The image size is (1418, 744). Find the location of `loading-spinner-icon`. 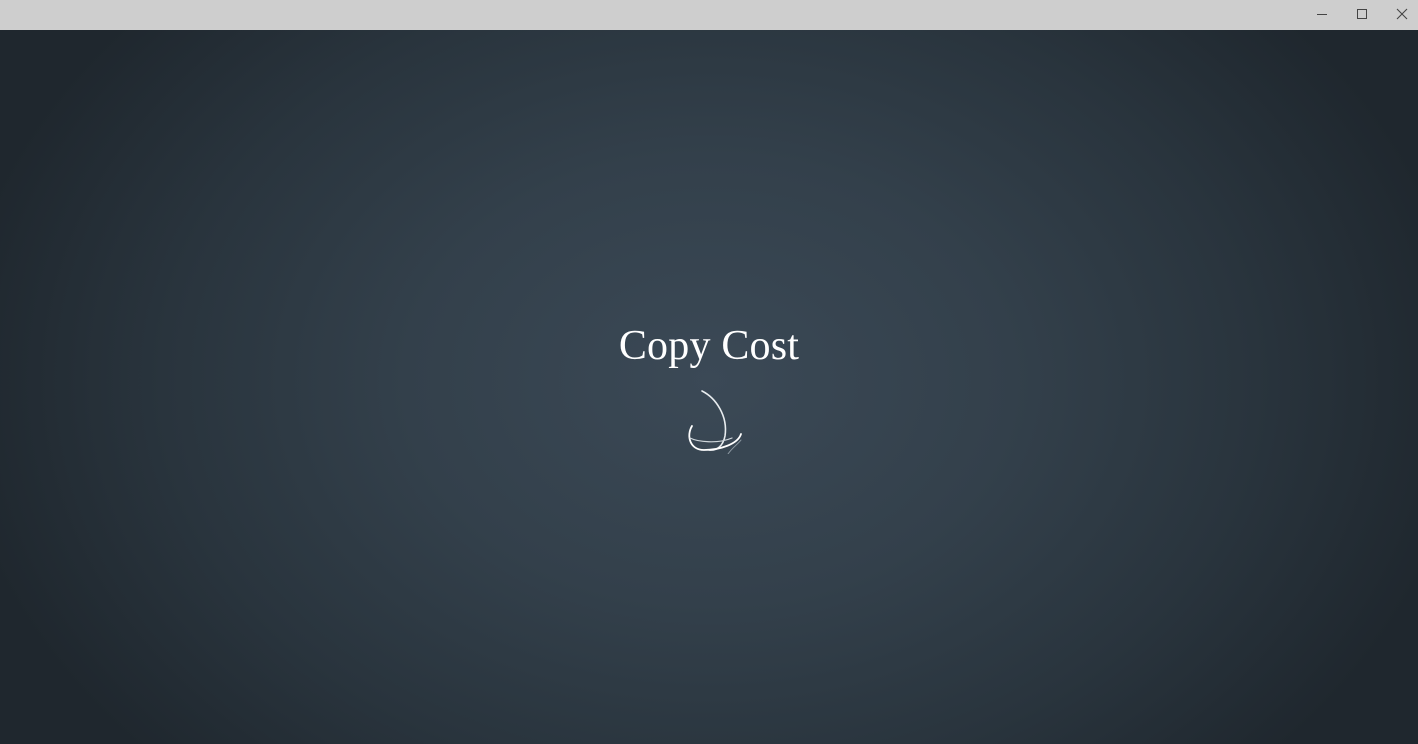

loading-spinner-icon is located at coordinates (715, 422).